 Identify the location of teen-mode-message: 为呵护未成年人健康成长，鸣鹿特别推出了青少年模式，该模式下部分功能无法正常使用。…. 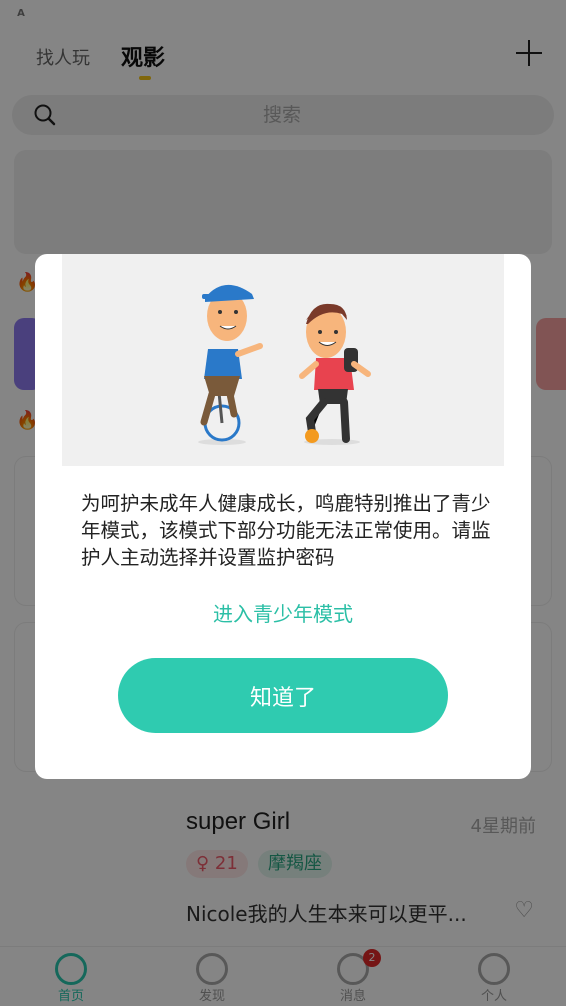
(286, 530).